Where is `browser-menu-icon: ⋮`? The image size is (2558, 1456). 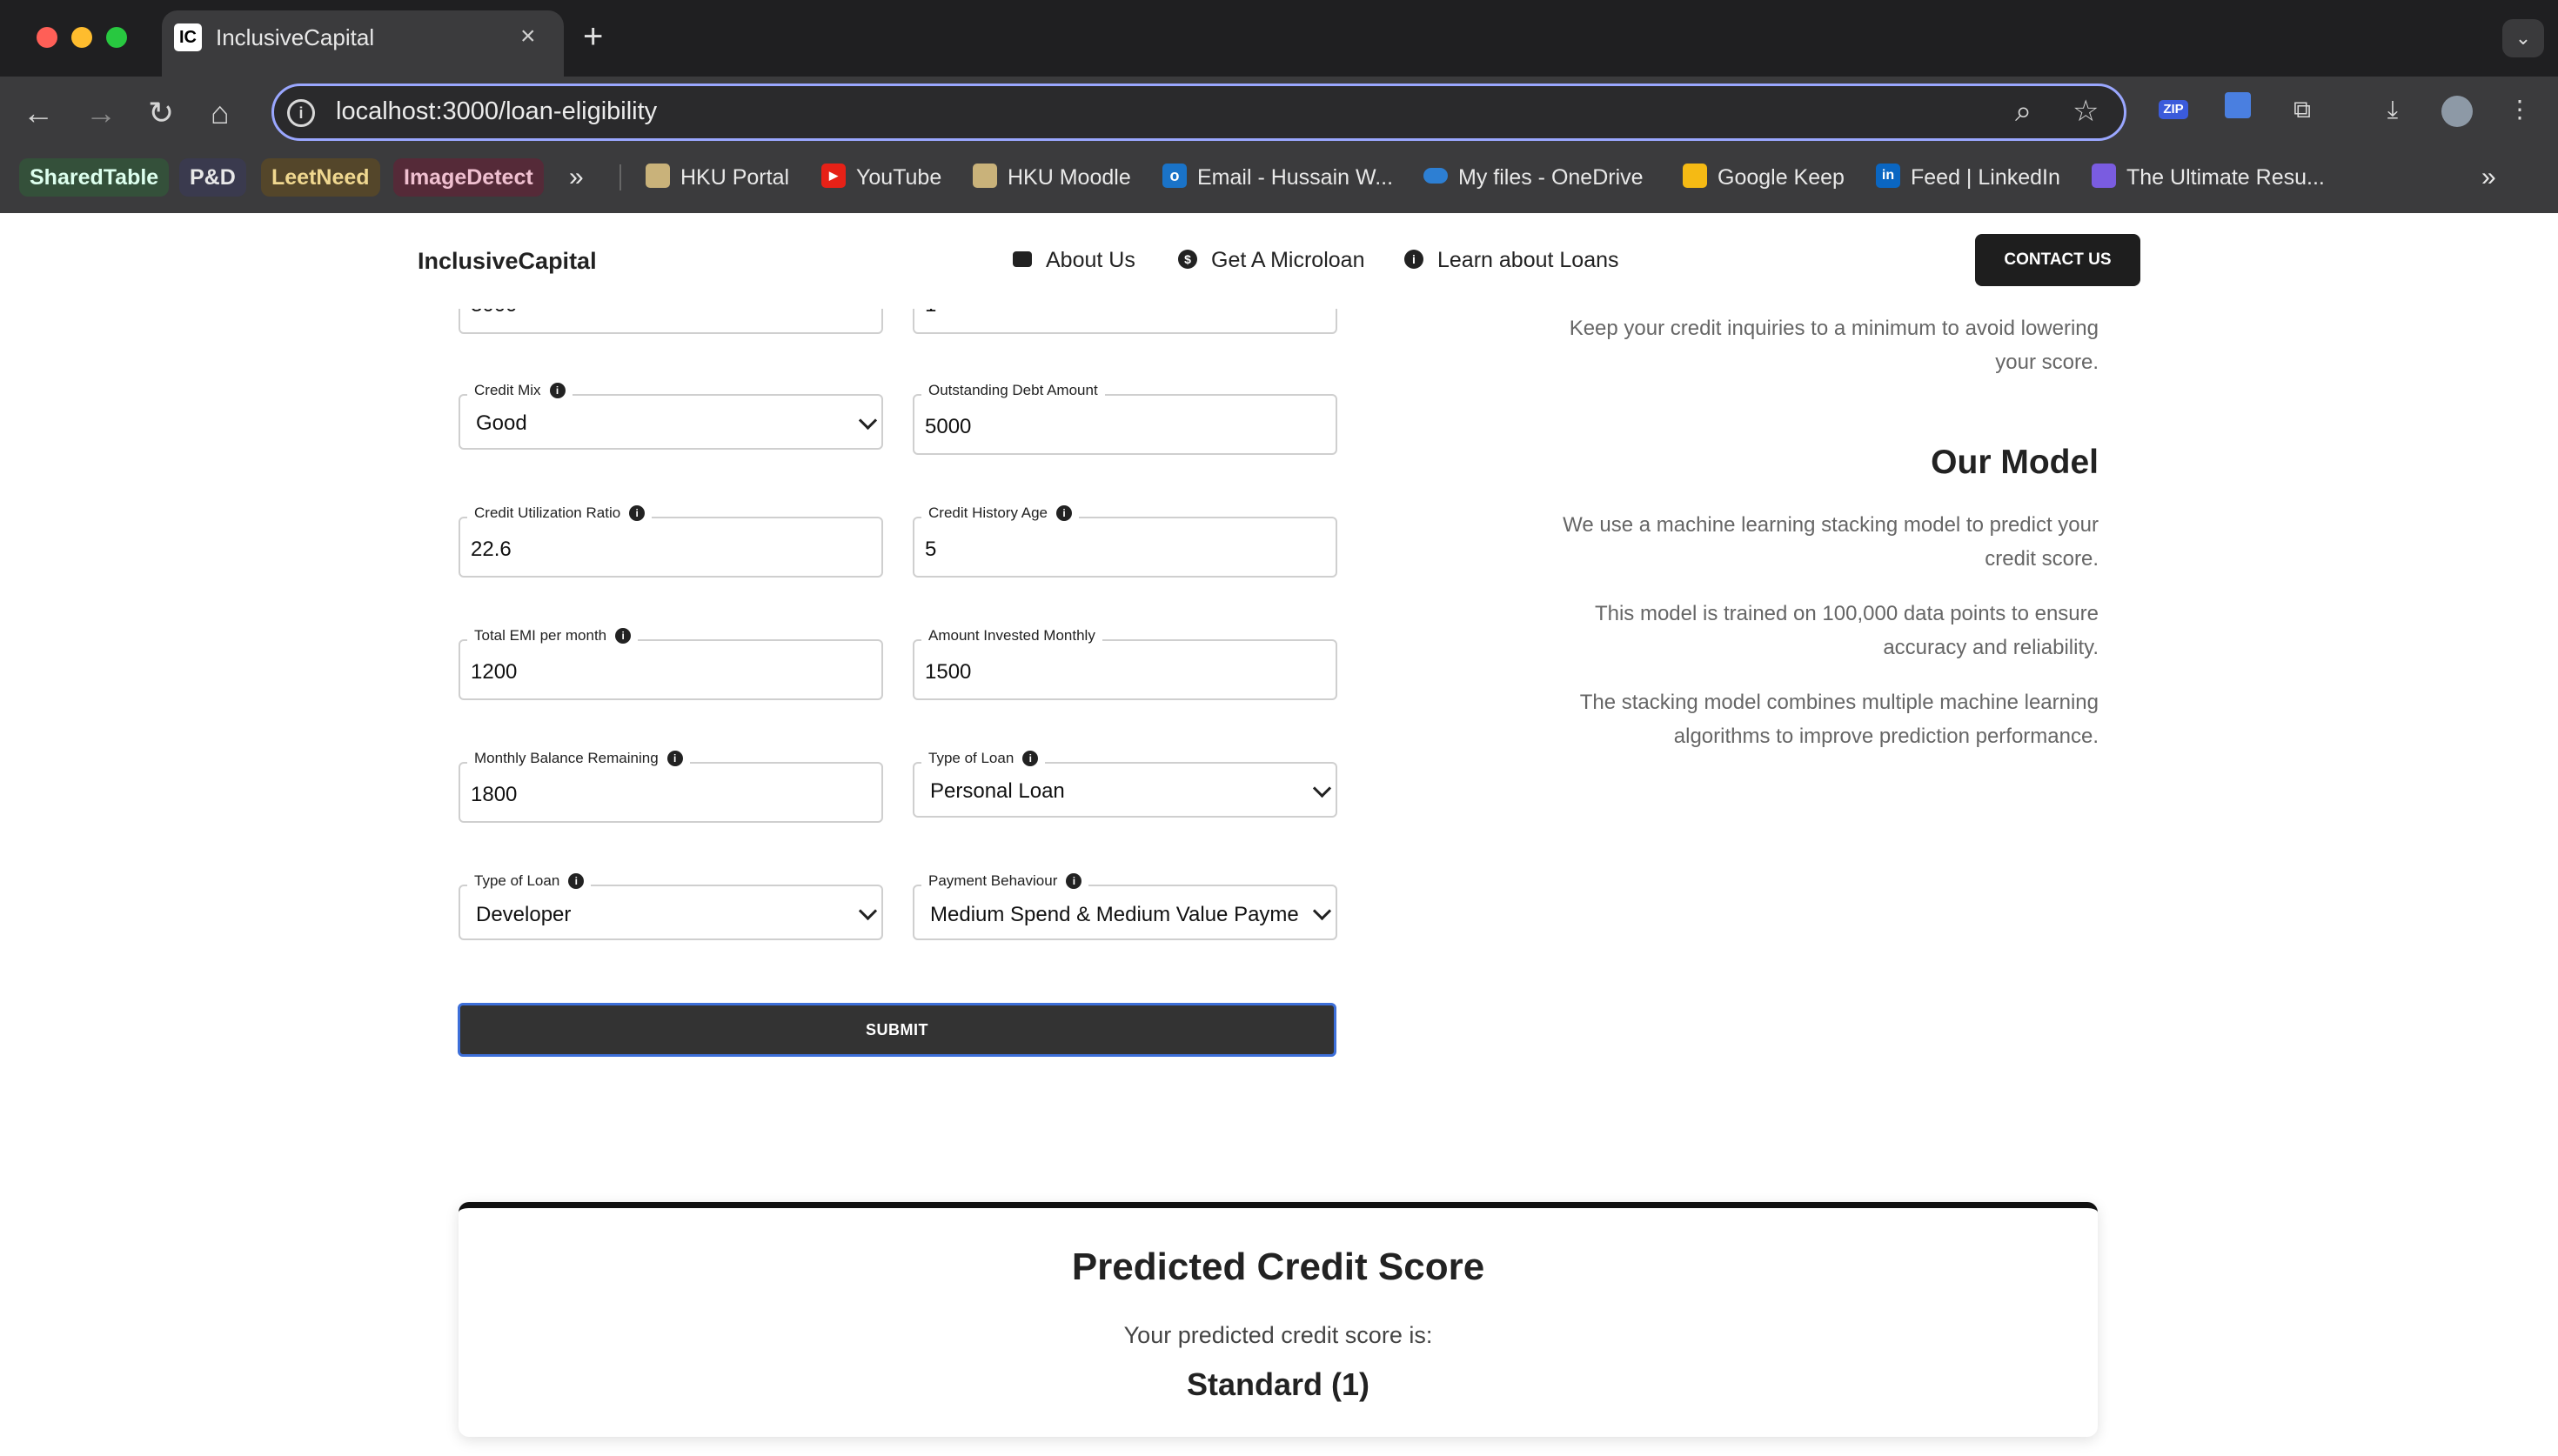
browser-menu-icon: ⋮ is located at coordinates (2519, 109).